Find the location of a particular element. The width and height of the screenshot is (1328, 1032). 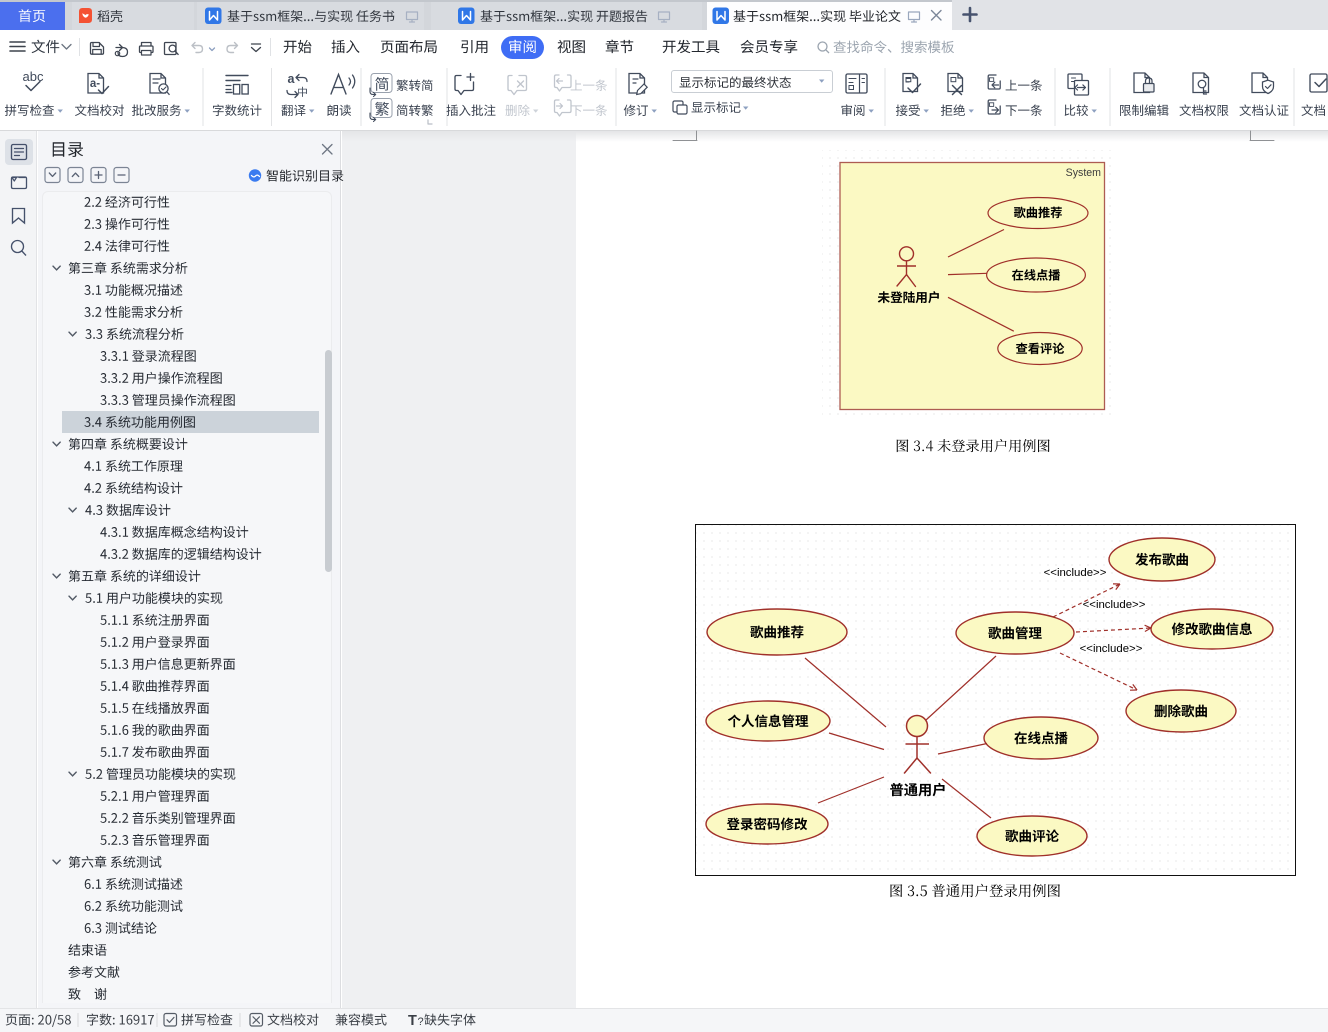

svg-text: a is located at coordinates (292, 79).